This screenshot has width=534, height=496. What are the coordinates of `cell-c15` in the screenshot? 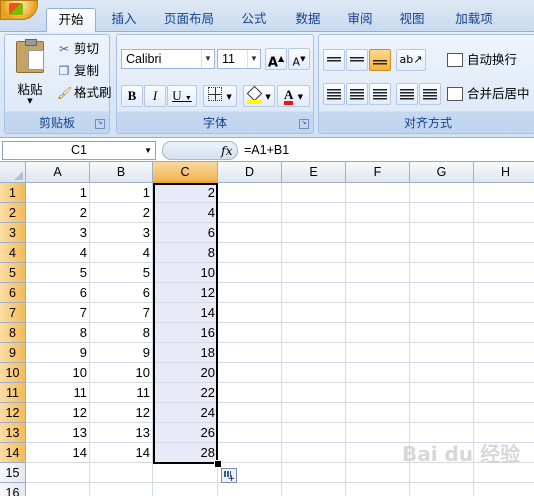 It's located at (185, 473).